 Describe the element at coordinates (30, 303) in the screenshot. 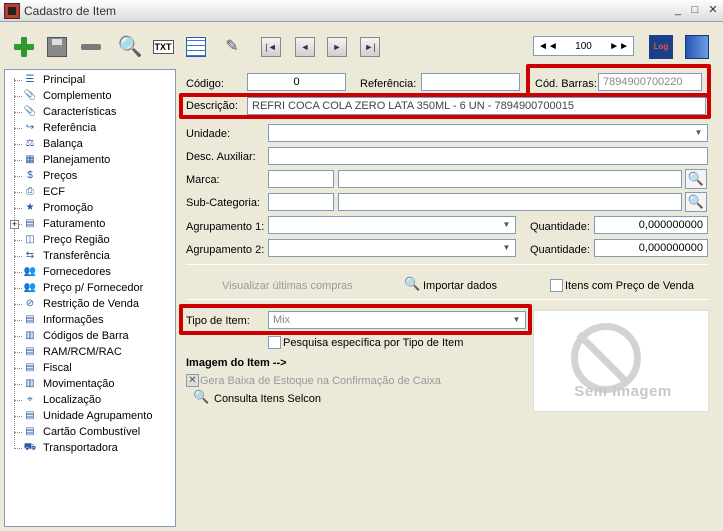

I see `restriction-icon: ⊘` at that location.